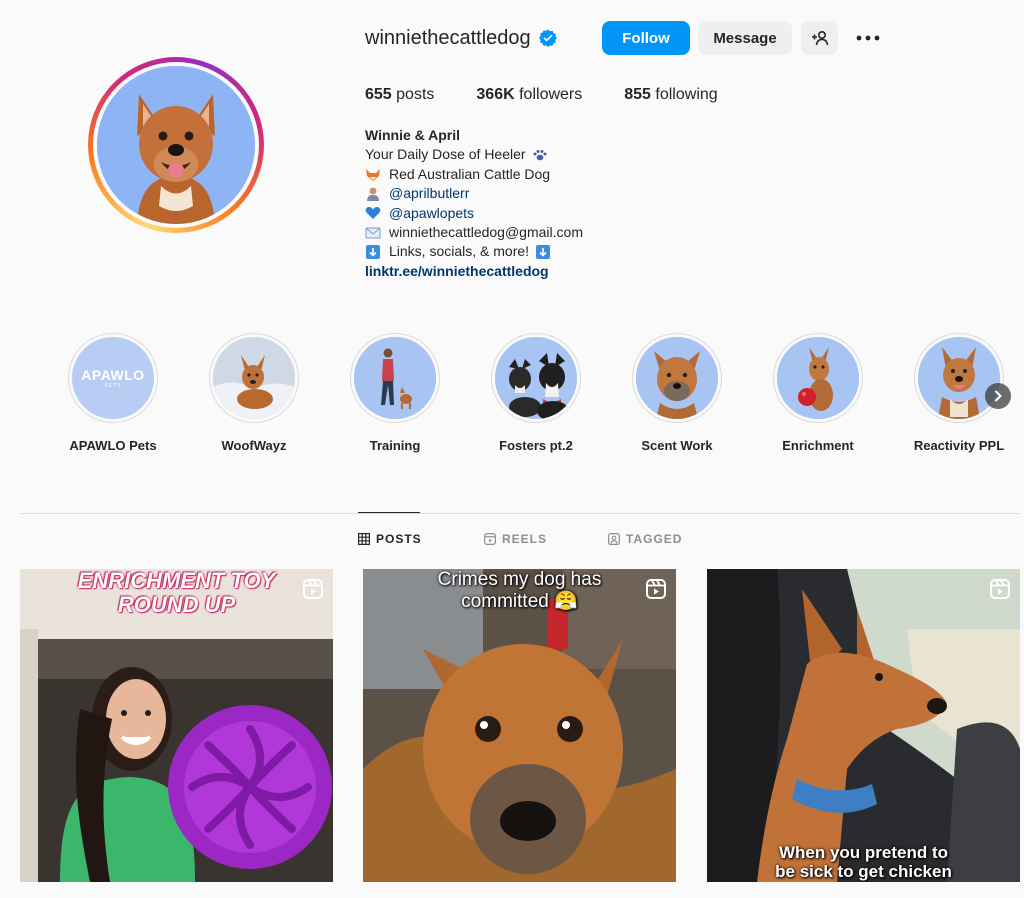 This screenshot has width=1024, height=898. I want to click on tab-reels: REELS, so click(515, 539).